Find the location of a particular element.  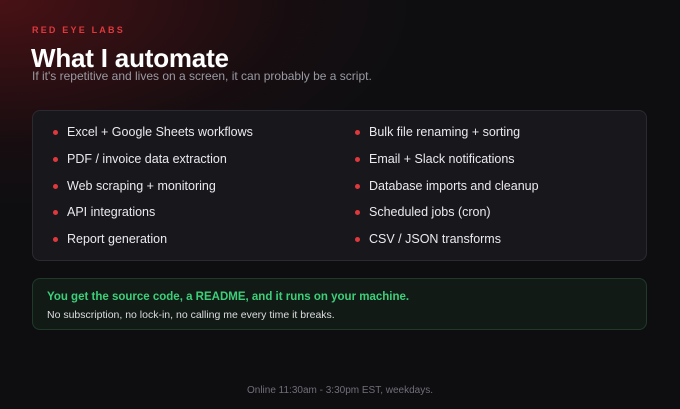

list-item: Report generation is located at coordinates (153, 244).